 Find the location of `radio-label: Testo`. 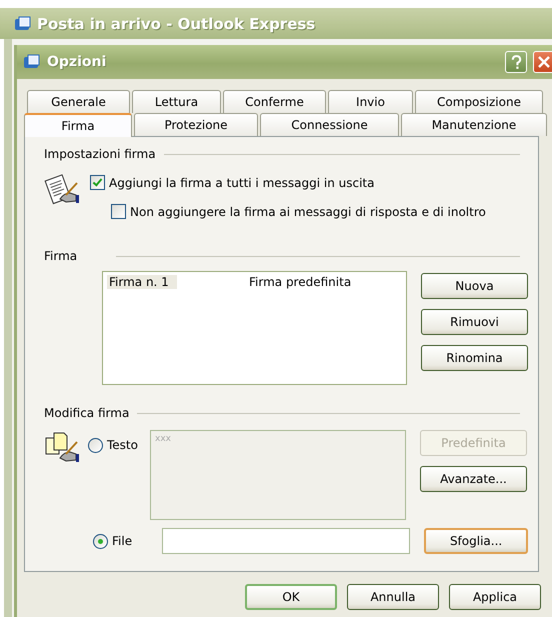

radio-label: Testo is located at coordinates (122, 445).